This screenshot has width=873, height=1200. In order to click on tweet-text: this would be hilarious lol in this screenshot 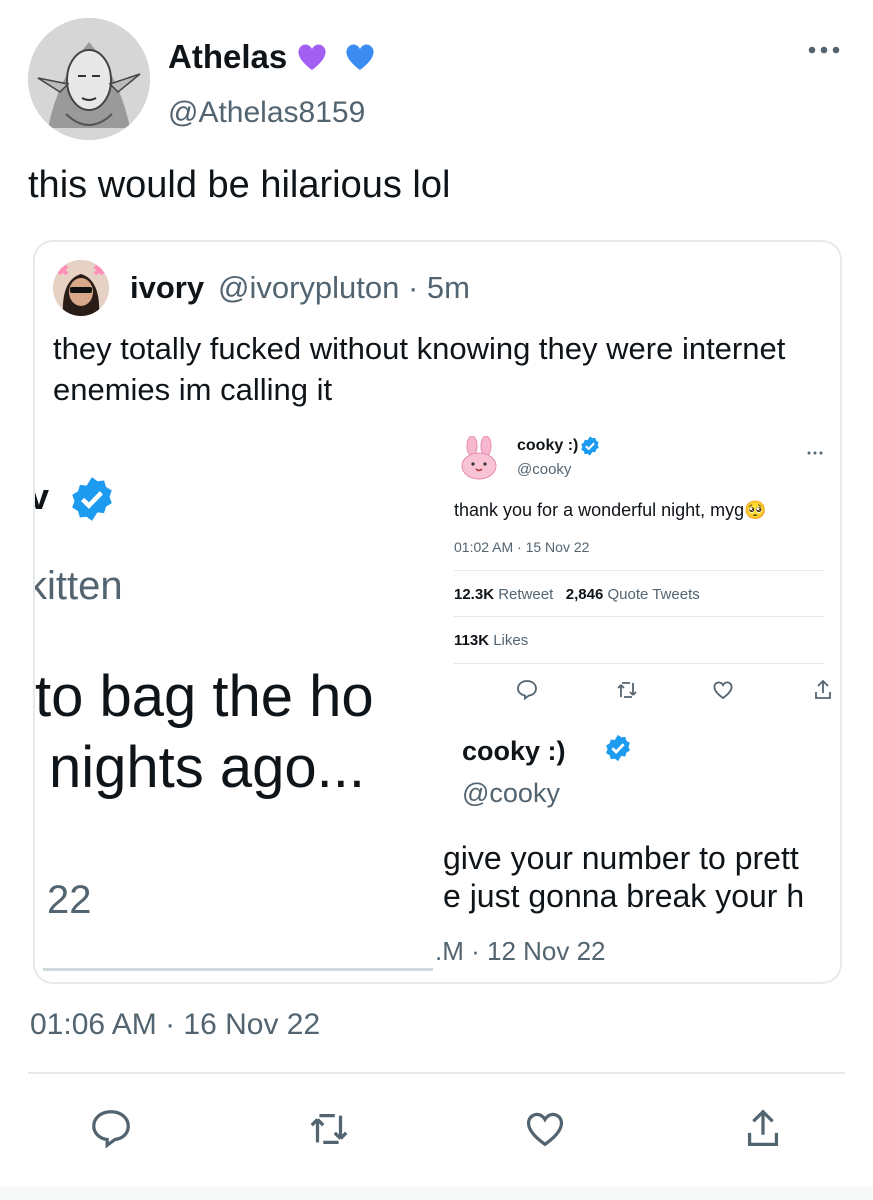, I will do `click(239, 185)`.